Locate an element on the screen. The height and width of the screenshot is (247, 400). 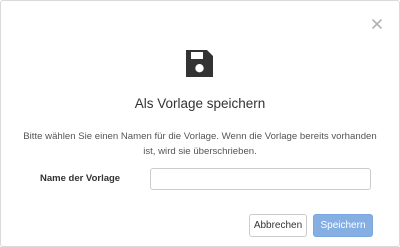
floppy-disk-save-icon is located at coordinates (199, 63).